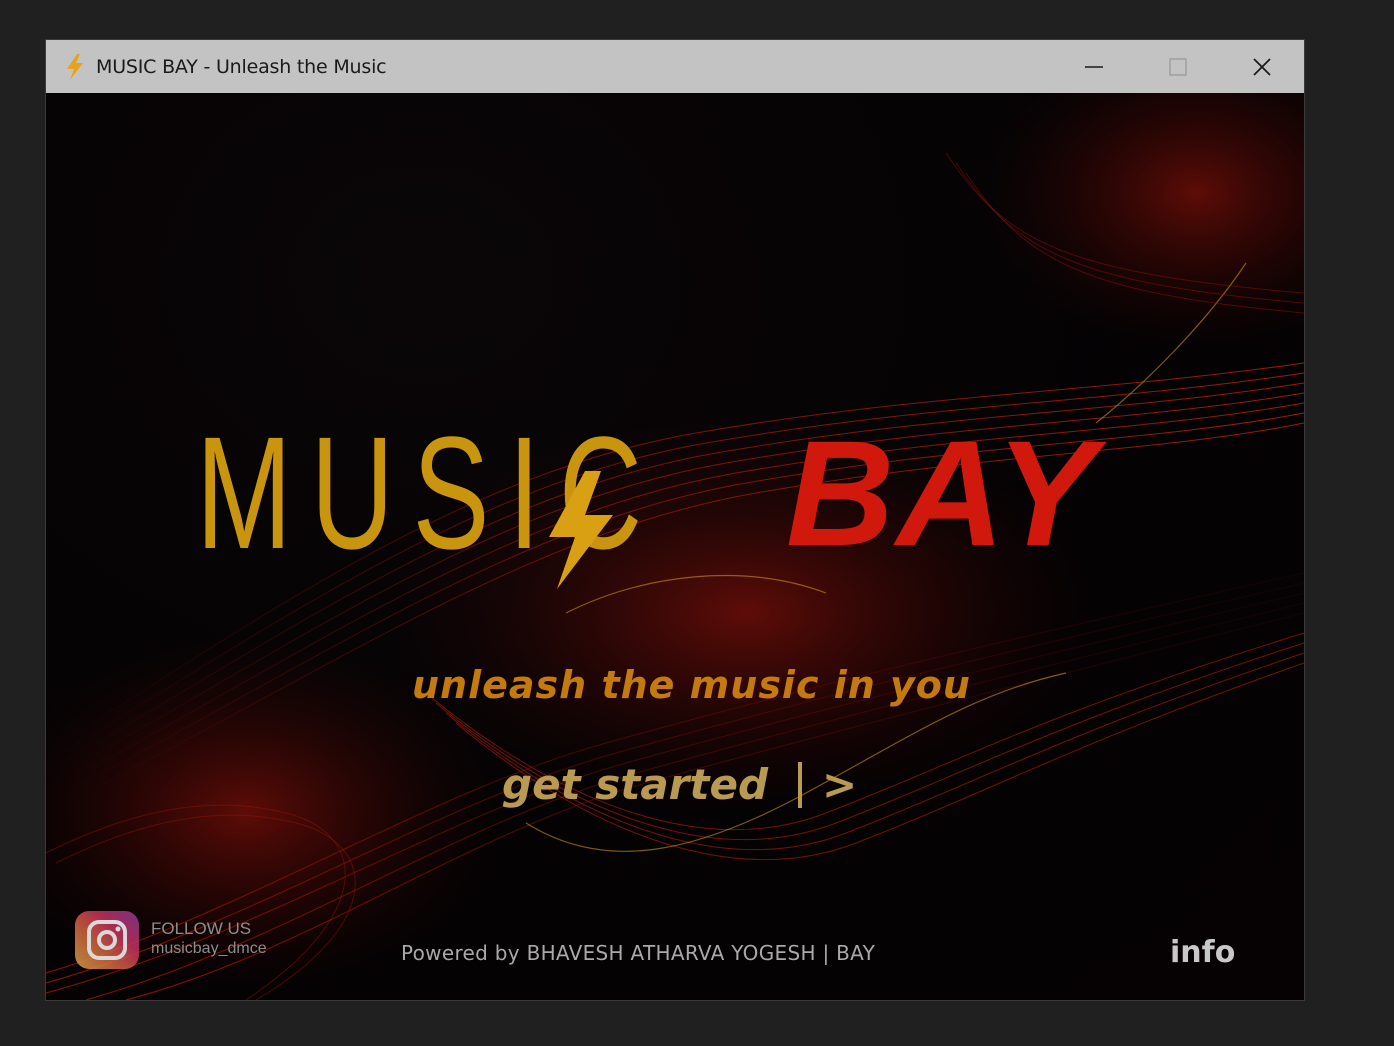 The height and width of the screenshot is (1046, 1394). I want to click on follow-us-block: FOLLOW US musicbay_dmce, so click(209, 939).